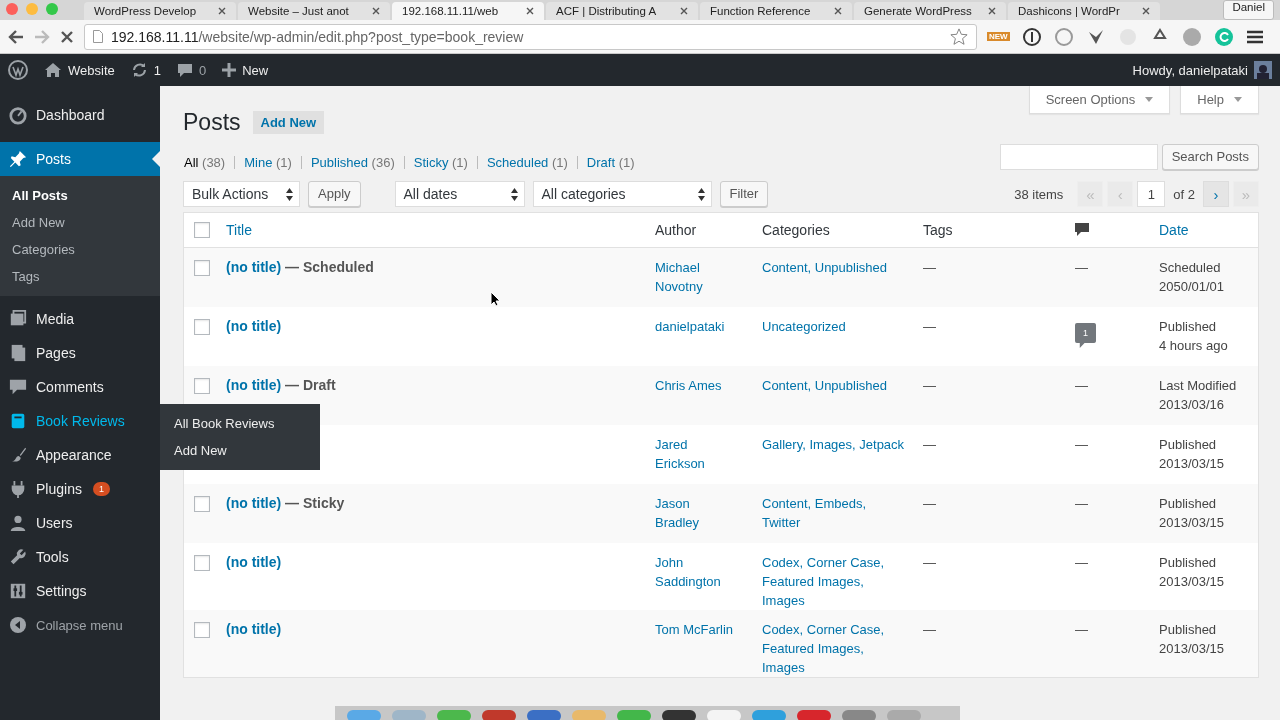 The image size is (1280, 720). I want to click on logo-icon, so click(18, 70).